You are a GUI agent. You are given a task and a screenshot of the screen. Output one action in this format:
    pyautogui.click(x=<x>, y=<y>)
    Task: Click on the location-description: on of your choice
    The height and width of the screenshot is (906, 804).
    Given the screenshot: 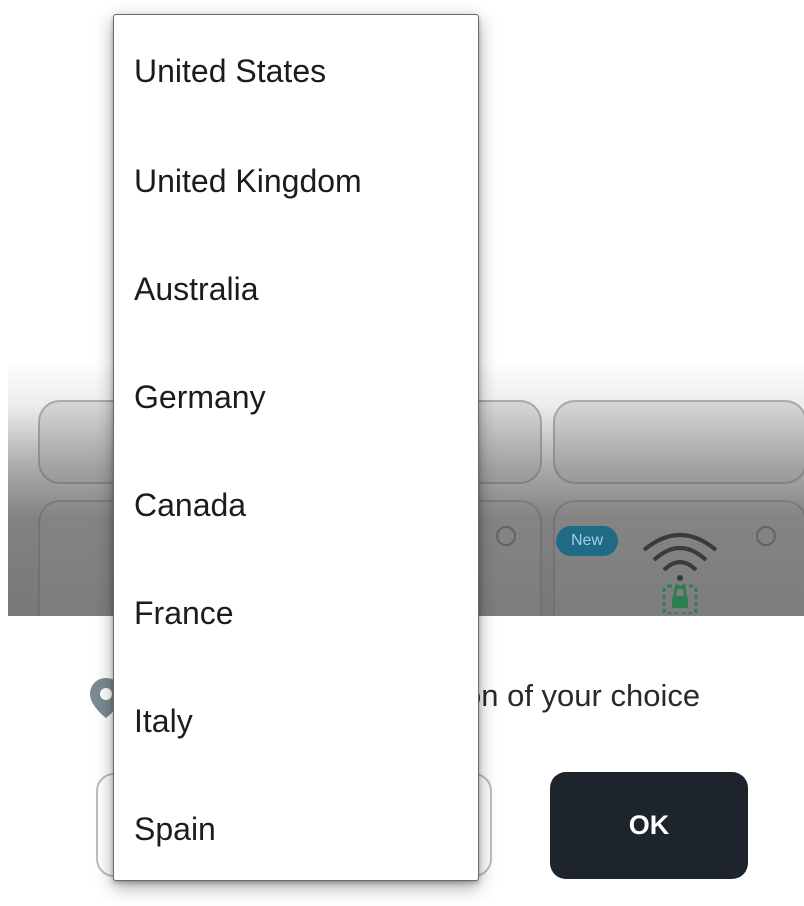 What is the action you would take?
    pyautogui.click(x=582, y=695)
    